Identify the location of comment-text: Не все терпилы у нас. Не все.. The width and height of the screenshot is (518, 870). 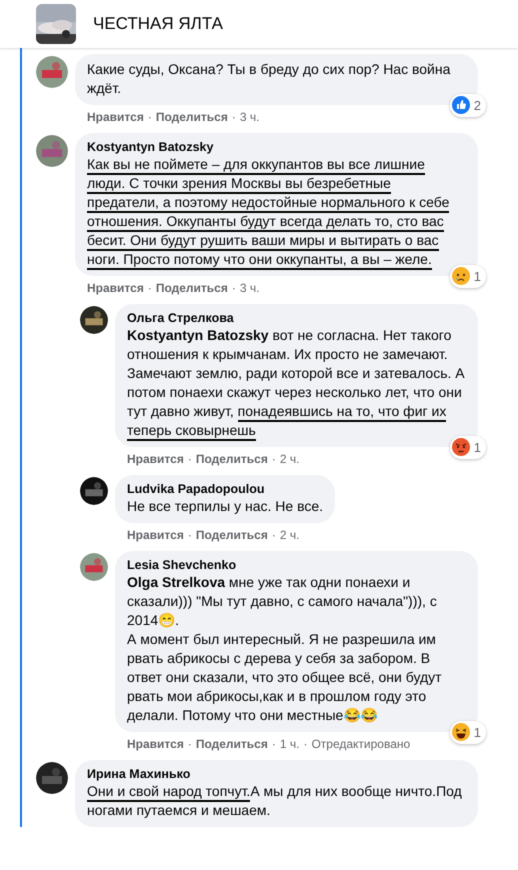
(225, 506).